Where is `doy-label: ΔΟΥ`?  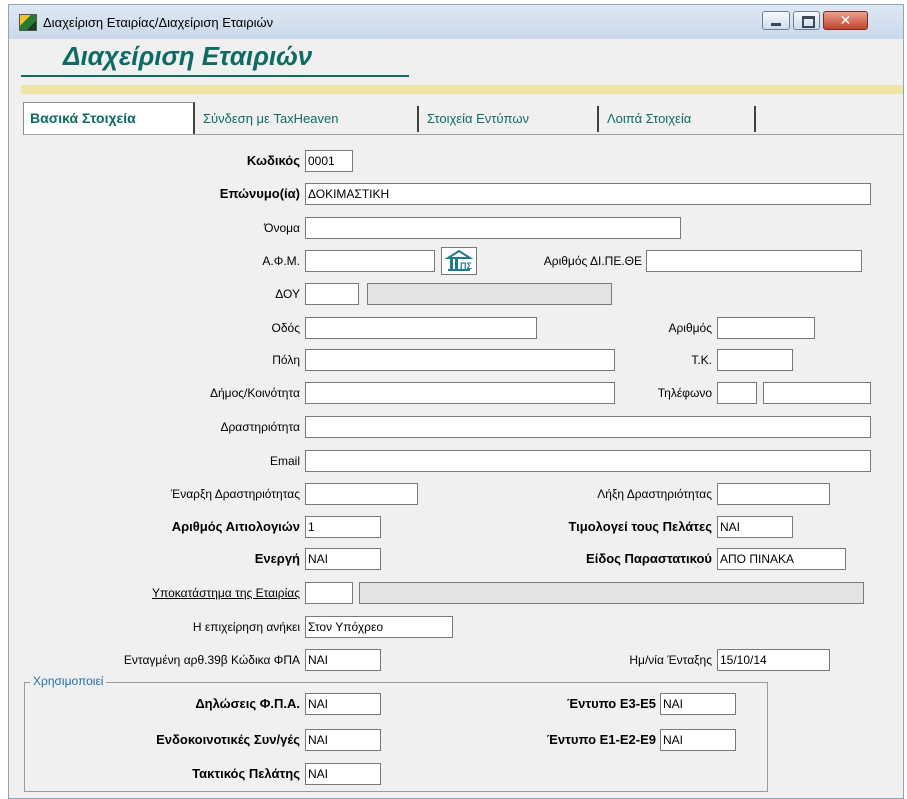 doy-label: ΔΟΥ is located at coordinates (287, 294).